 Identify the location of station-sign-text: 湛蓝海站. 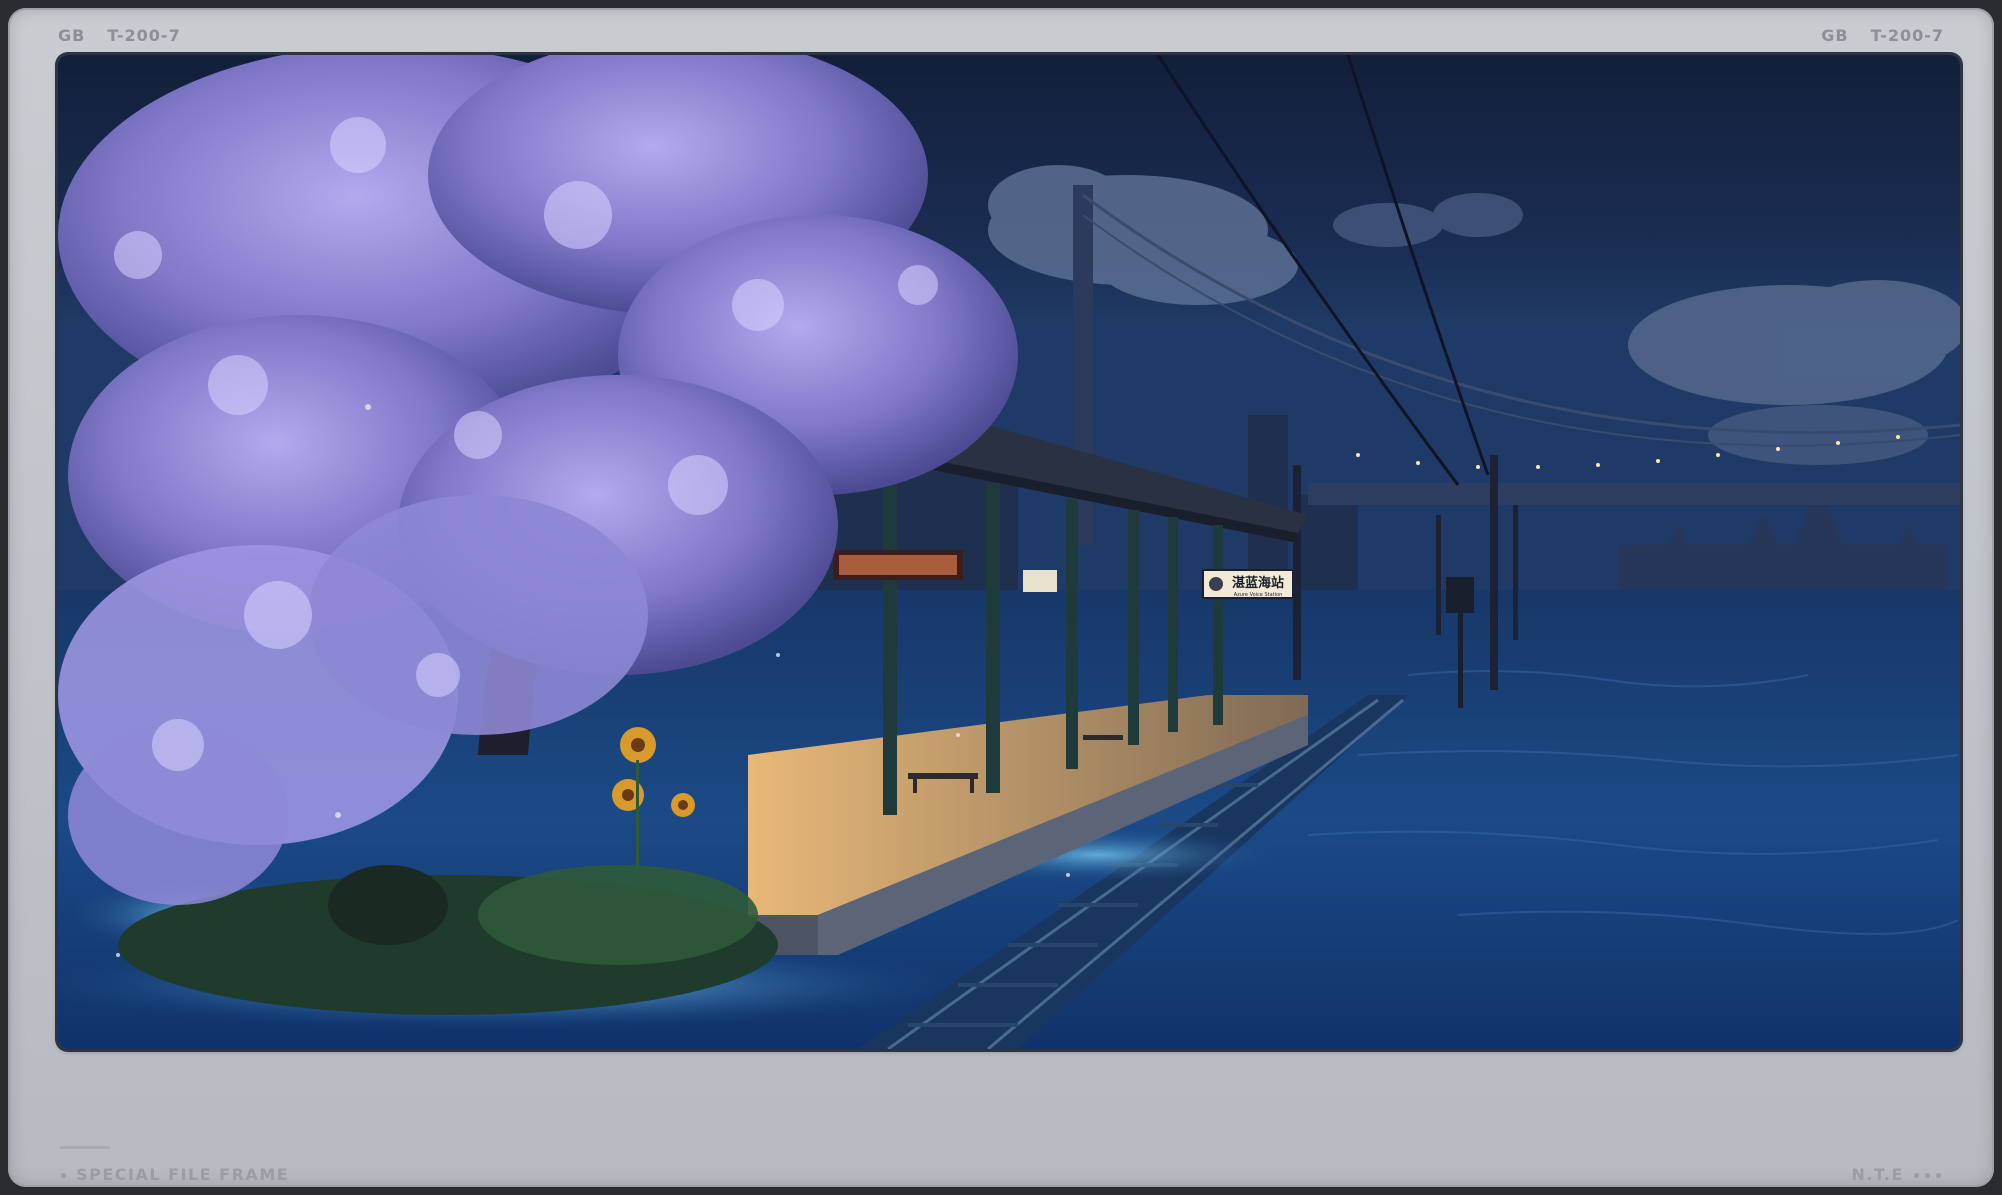
(1258, 583).